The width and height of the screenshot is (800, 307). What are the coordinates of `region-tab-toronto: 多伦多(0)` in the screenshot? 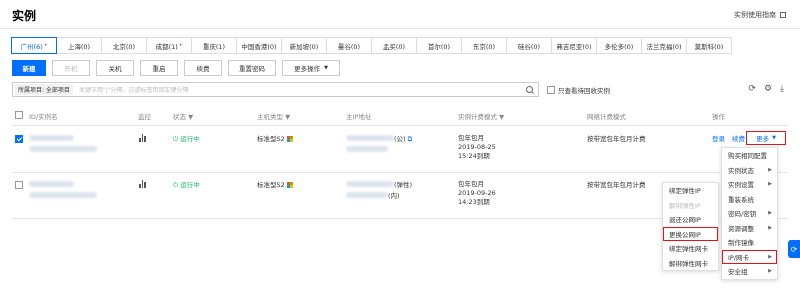 It's located at (619, 45).